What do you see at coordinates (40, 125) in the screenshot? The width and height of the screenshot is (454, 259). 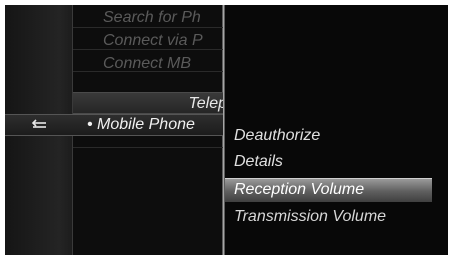 I see `back-arrow-icon` at bounding box center [40, 125].